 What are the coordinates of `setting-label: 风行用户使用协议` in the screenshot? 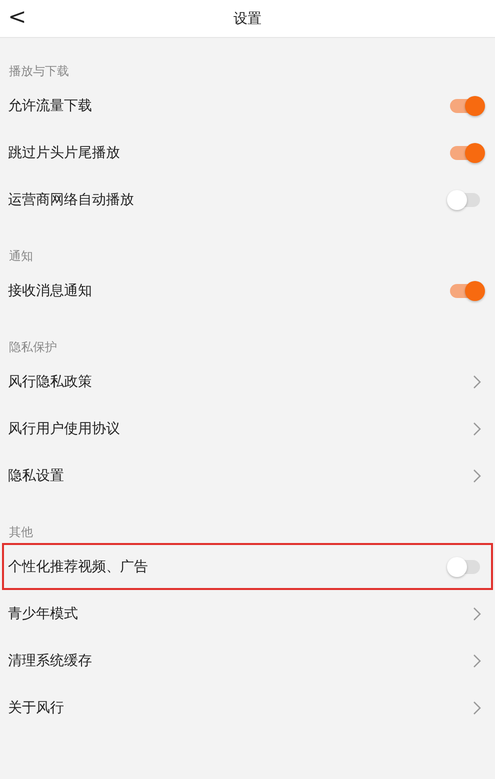 It's located at (64, 429).